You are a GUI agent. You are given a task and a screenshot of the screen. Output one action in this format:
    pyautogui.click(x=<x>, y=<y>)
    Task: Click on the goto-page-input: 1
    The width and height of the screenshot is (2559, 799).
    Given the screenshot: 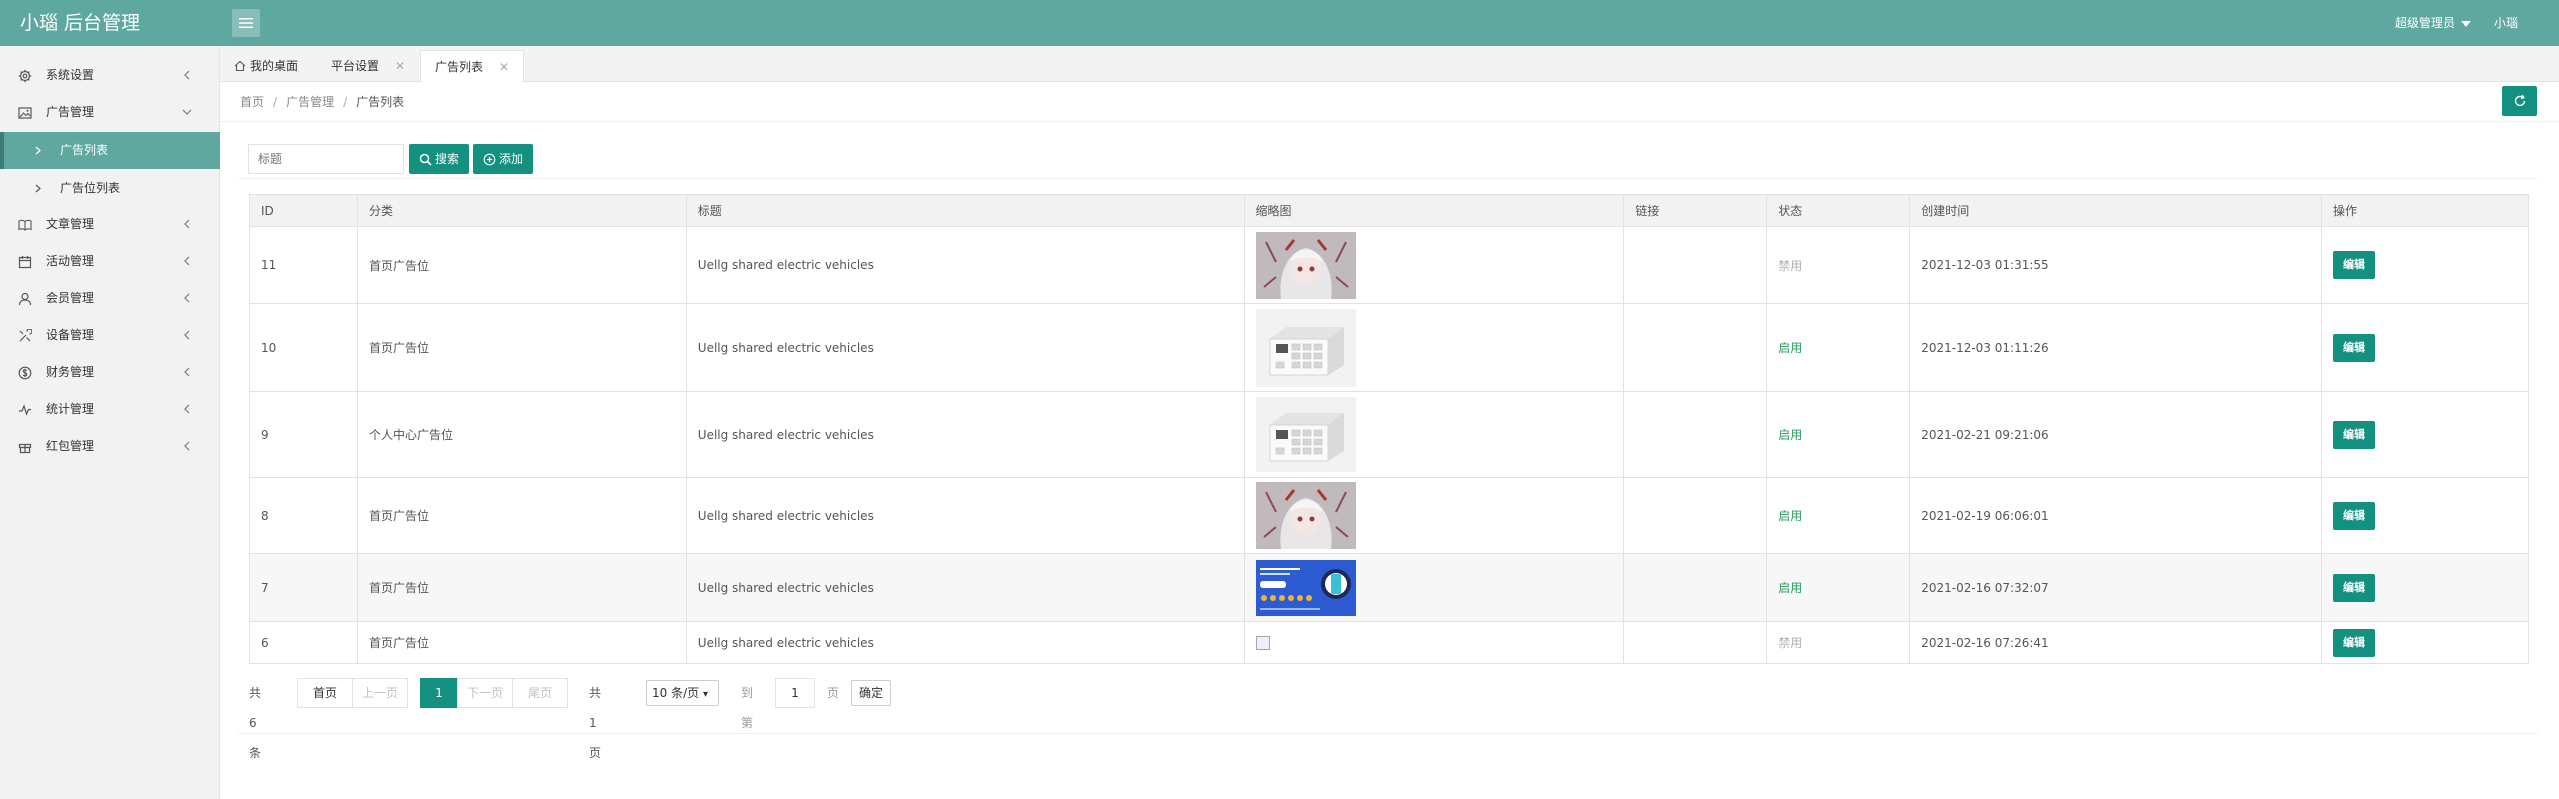 What is the action you would take?
    pyautogui.click(x=795, y=693)
    